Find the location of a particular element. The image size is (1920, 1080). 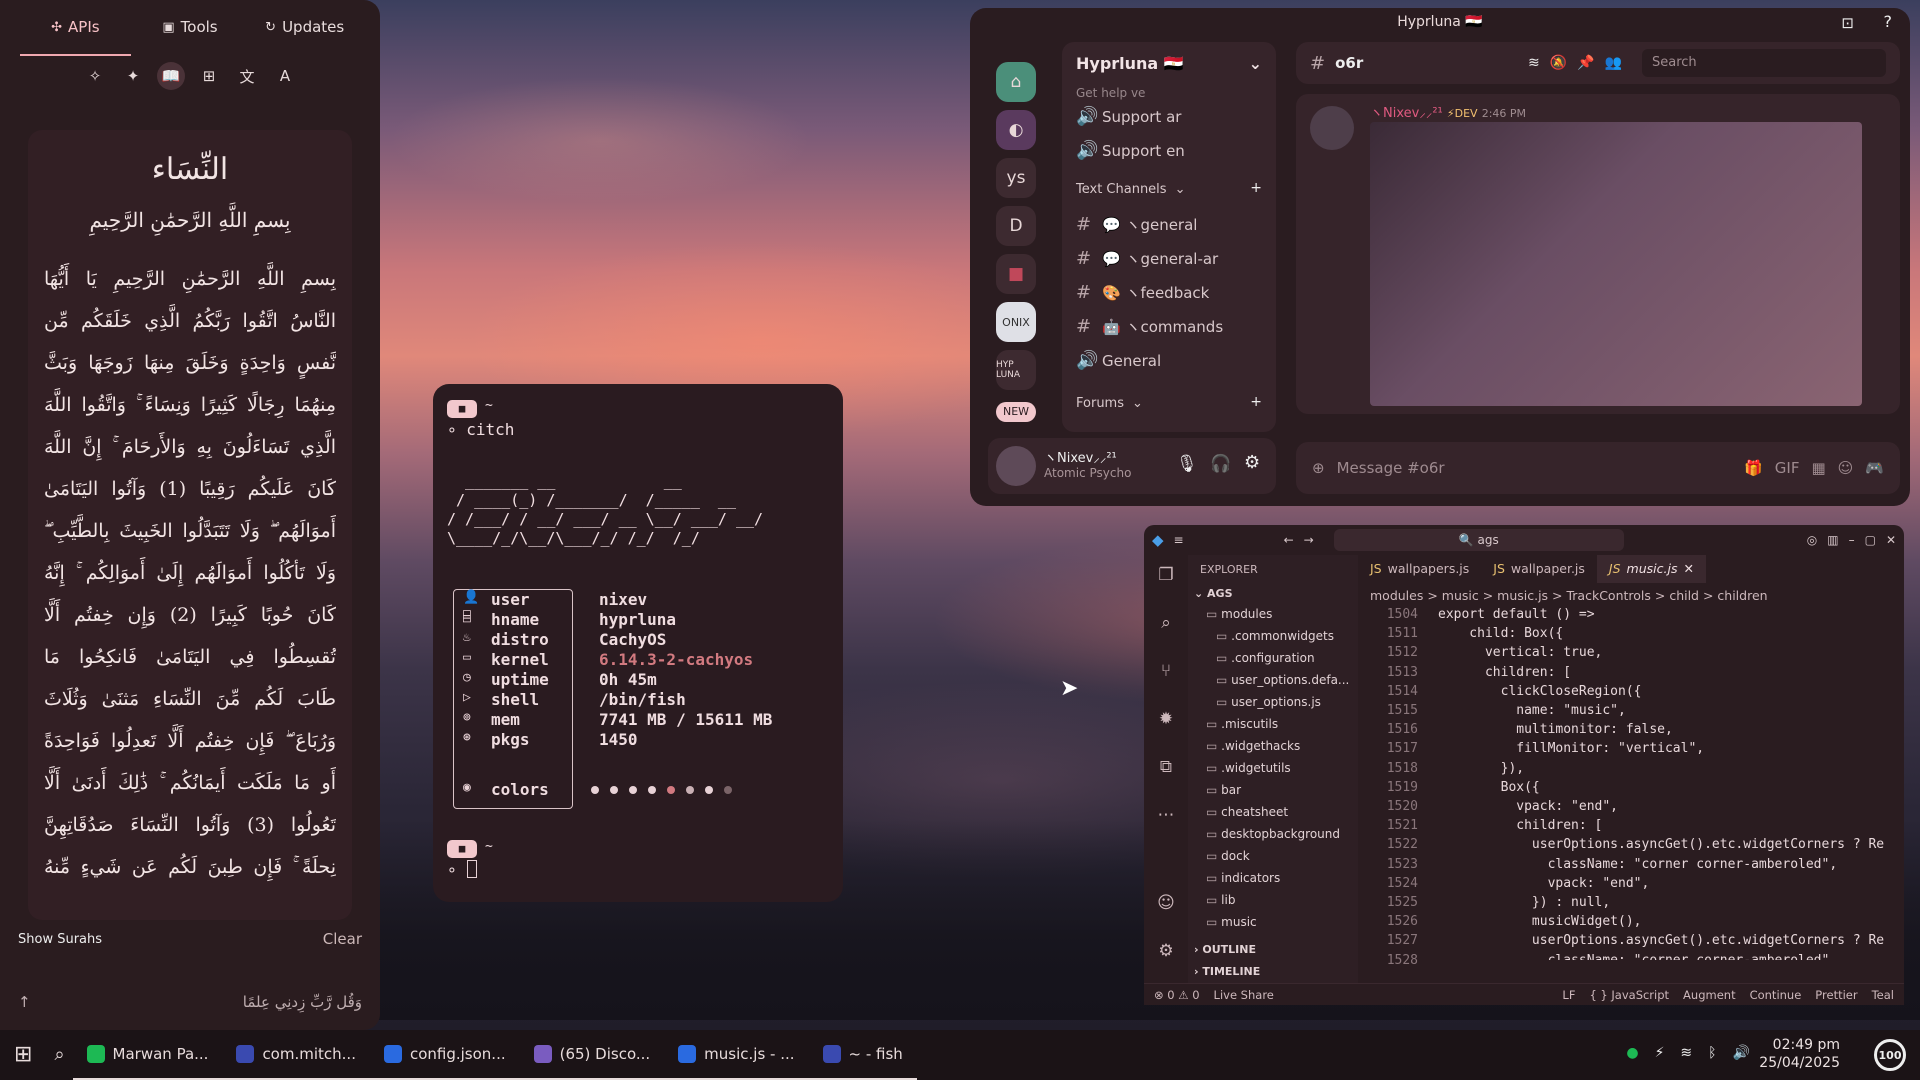

text-channels-category: Text Channels ⌄ is located at coordinates (1130, 189).